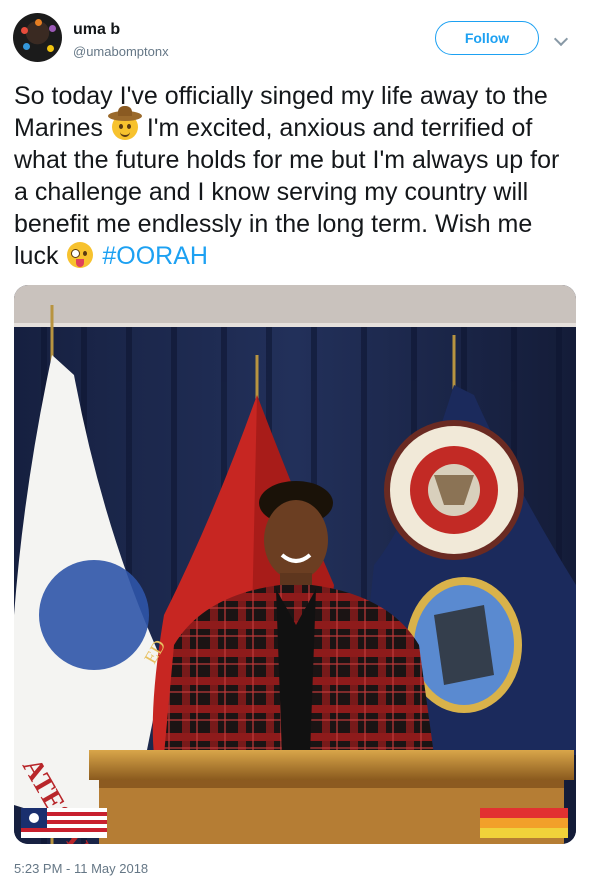 The image size is (591, 892). Describe the element at coordinates (80, 255) in the screenshot. I see `zany-face-icon` at that location.